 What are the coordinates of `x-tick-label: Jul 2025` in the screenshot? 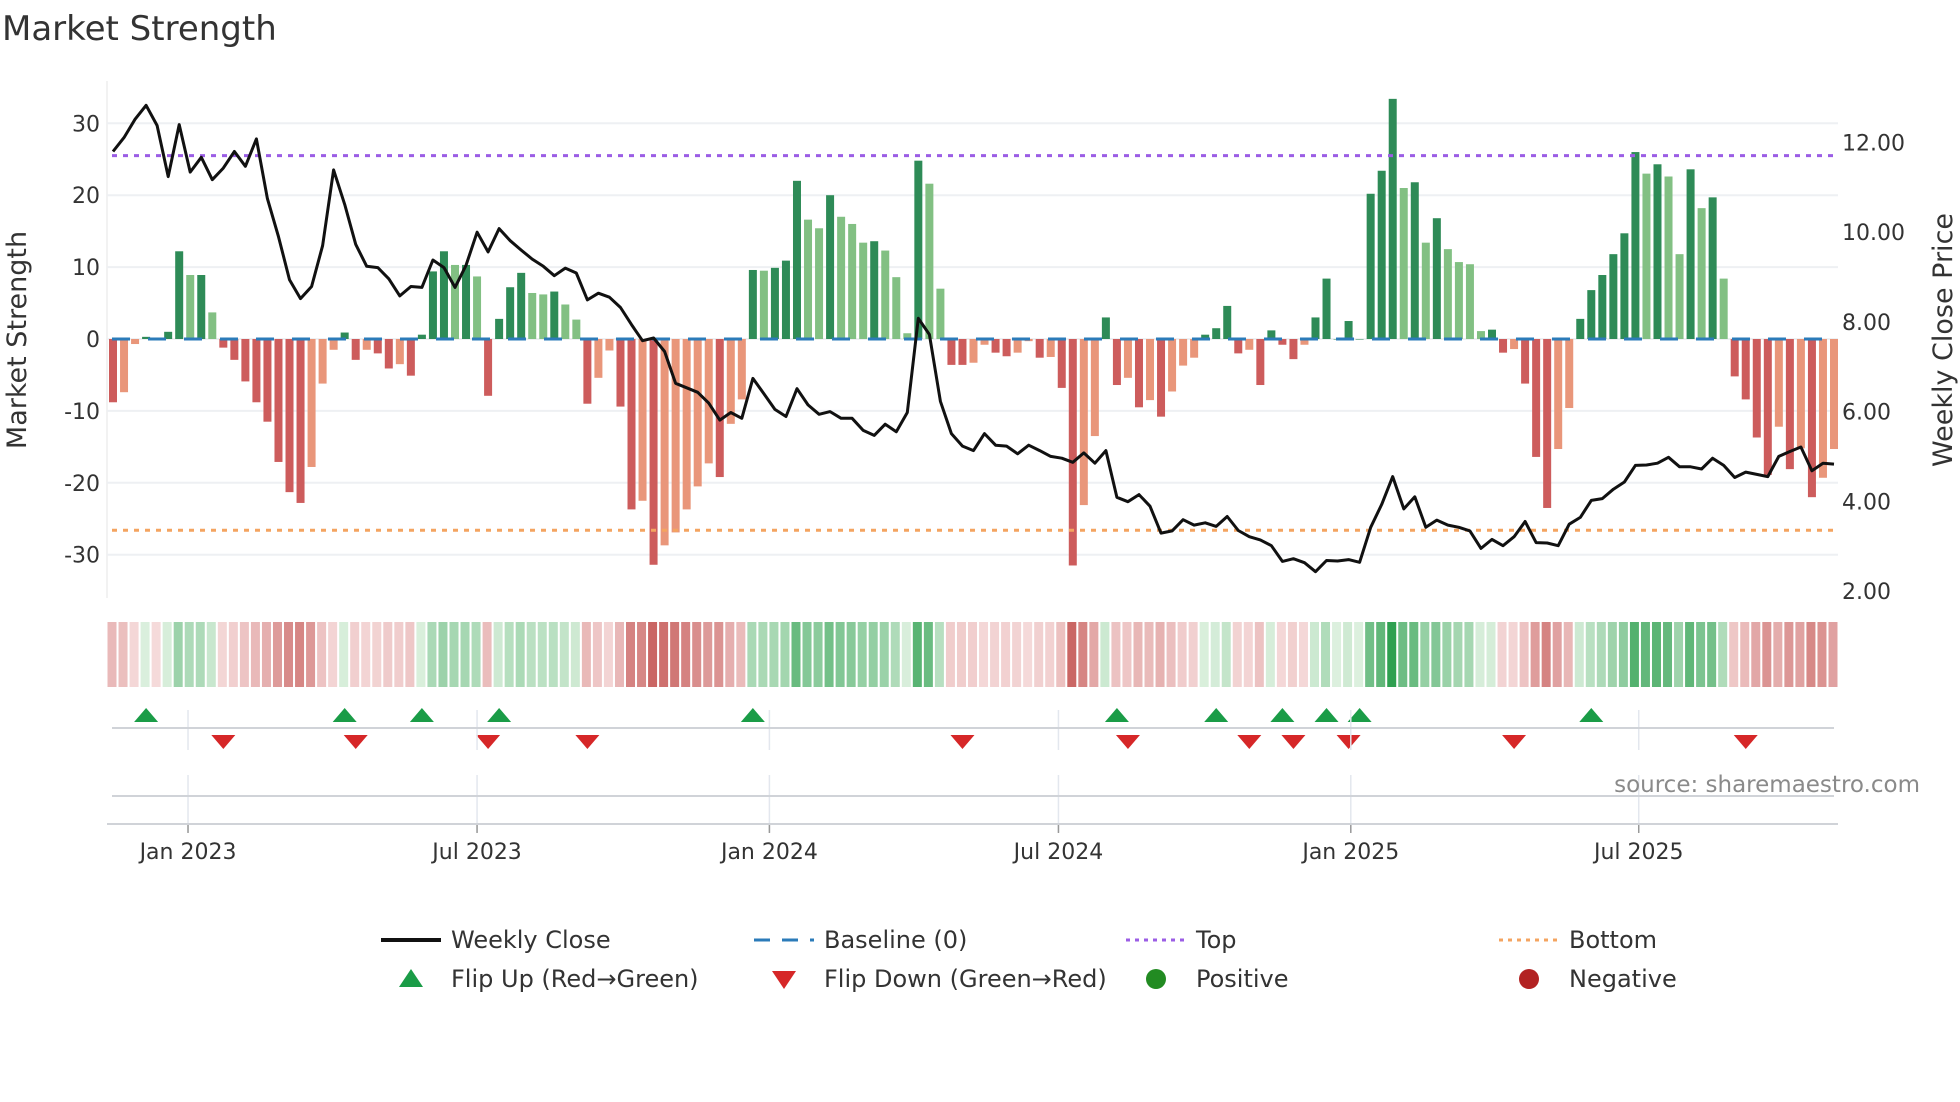 It's located at (1638, 852).